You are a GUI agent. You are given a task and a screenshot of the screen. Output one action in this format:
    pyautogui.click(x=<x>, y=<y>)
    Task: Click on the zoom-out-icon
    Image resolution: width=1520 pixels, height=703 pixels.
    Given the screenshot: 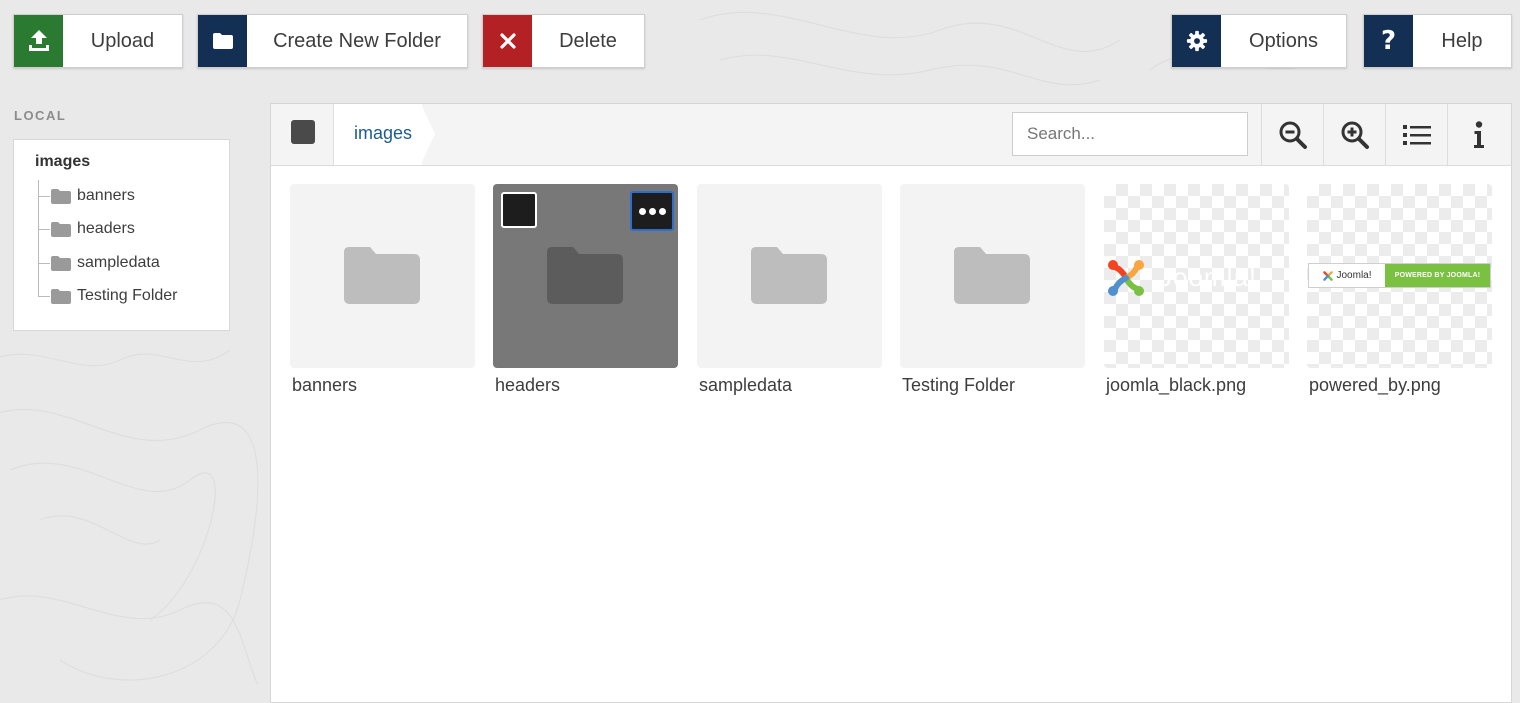 What is the action you would take?
    pyautogui.click(x=1293, y=135)
    